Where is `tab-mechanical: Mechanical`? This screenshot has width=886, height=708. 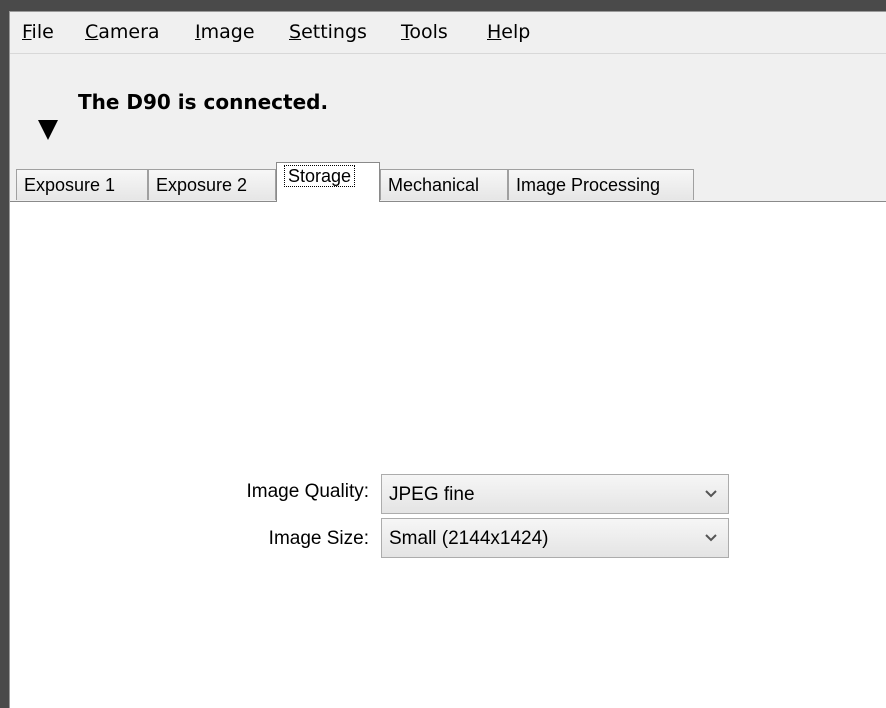
tab-mechanical: Mechanical is located at coordinates (444, 184).